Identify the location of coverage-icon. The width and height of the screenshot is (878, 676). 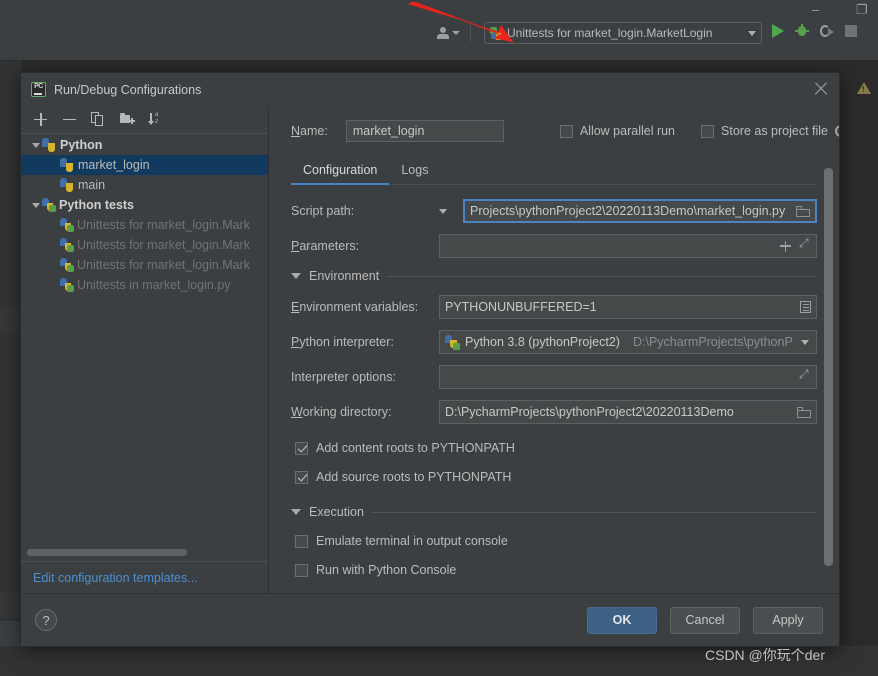
(827, 31).